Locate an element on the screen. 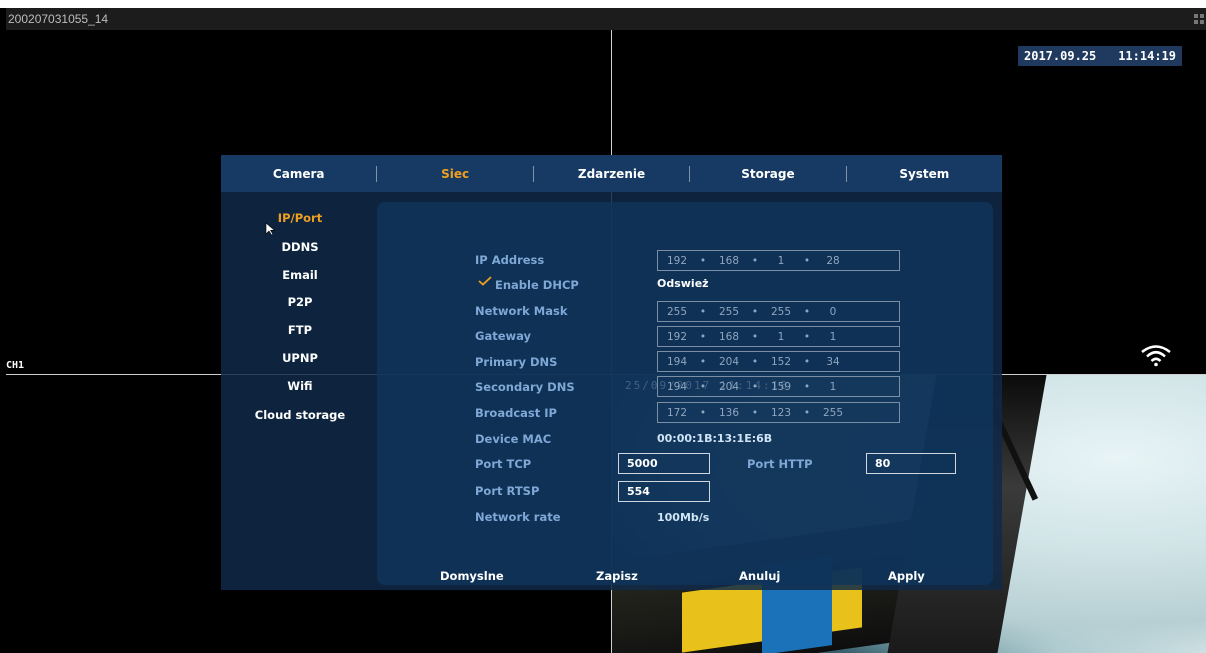 The image size is (1206, 653). secondary-dns-label: Secondary DNS is located at coordinates (525, 387).